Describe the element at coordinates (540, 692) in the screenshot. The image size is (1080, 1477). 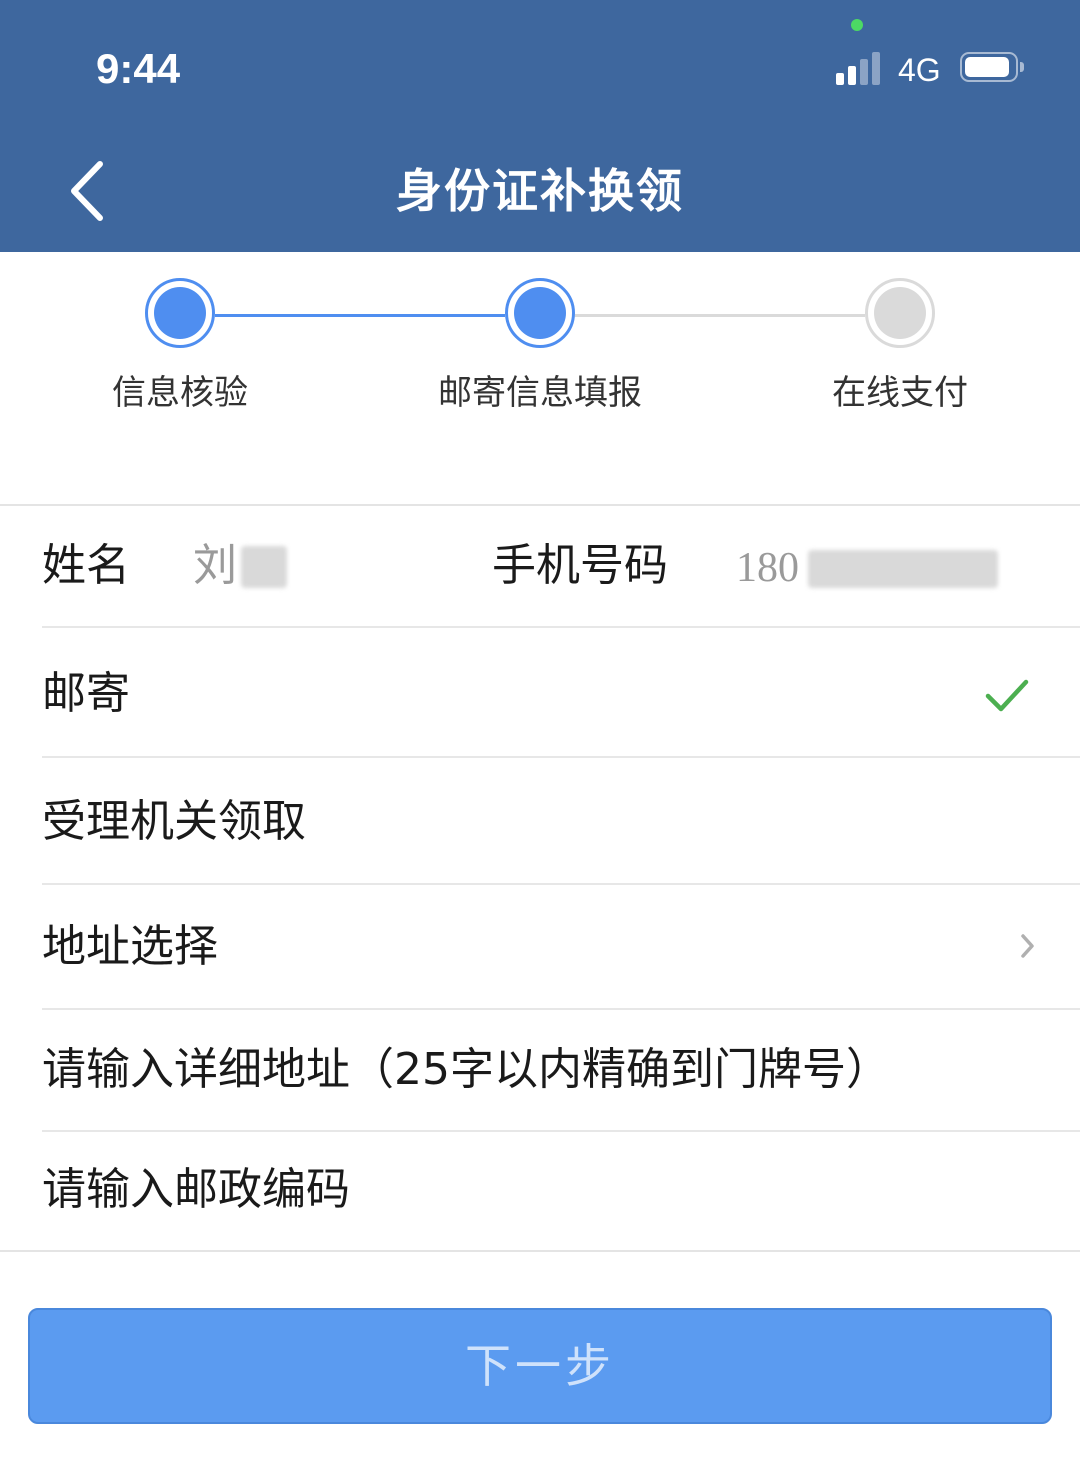
I see `delivery-option-mail: 邮寄` at that location.